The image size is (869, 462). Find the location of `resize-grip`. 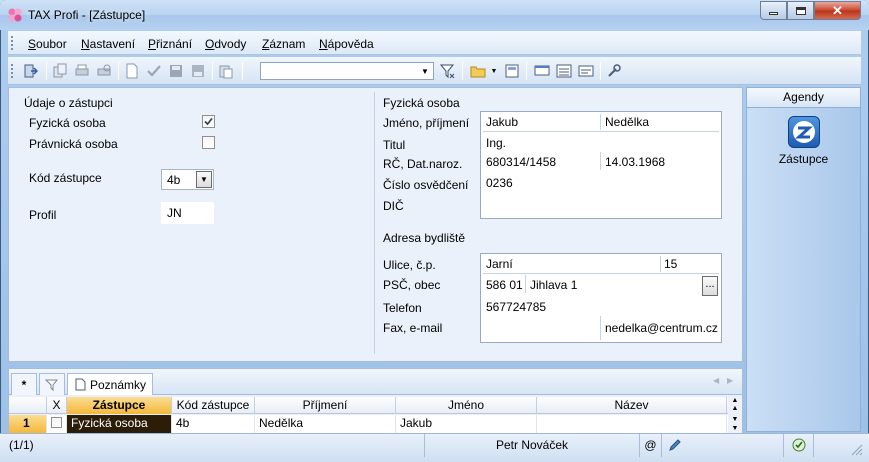

resize-grip is located at coordinates (856, 449).